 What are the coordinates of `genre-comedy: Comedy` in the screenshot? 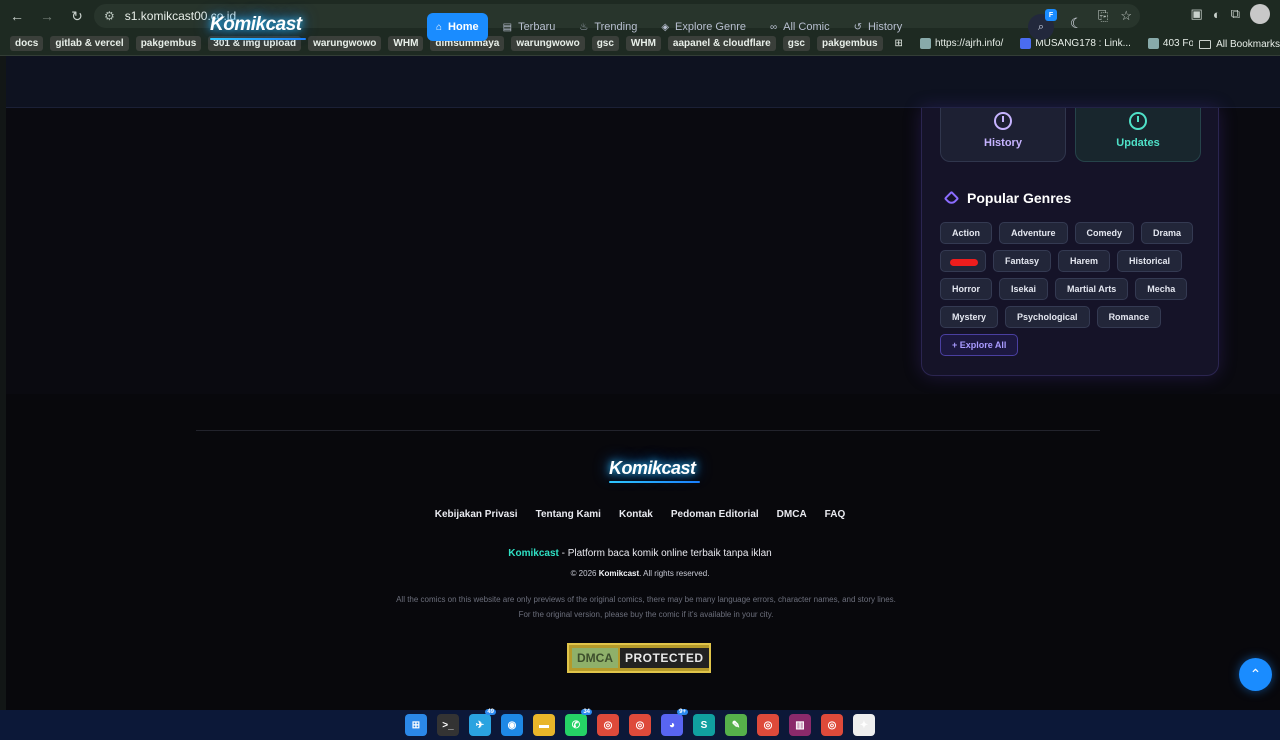 It's located at (1104, 233).